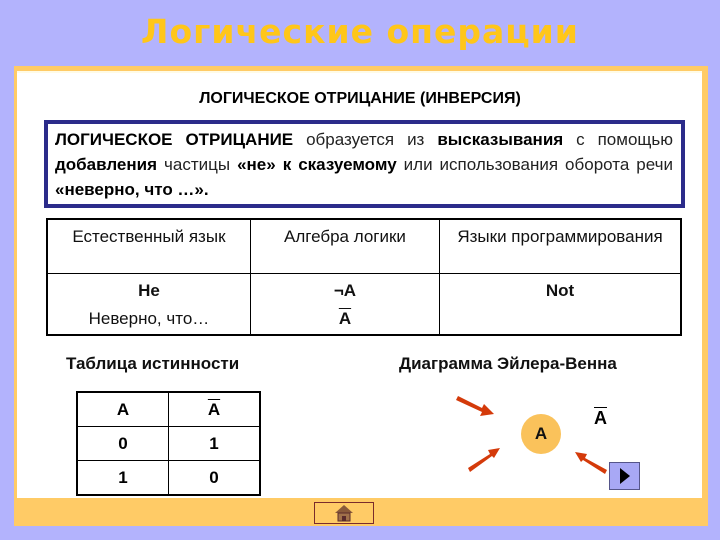 The width and height of the screenshot is (720, 540). What do you see at coordinates (345, 246) in the screenshot?
I see `header-logic-algebra: Алгебра логики` at bounding box center [345, 246].